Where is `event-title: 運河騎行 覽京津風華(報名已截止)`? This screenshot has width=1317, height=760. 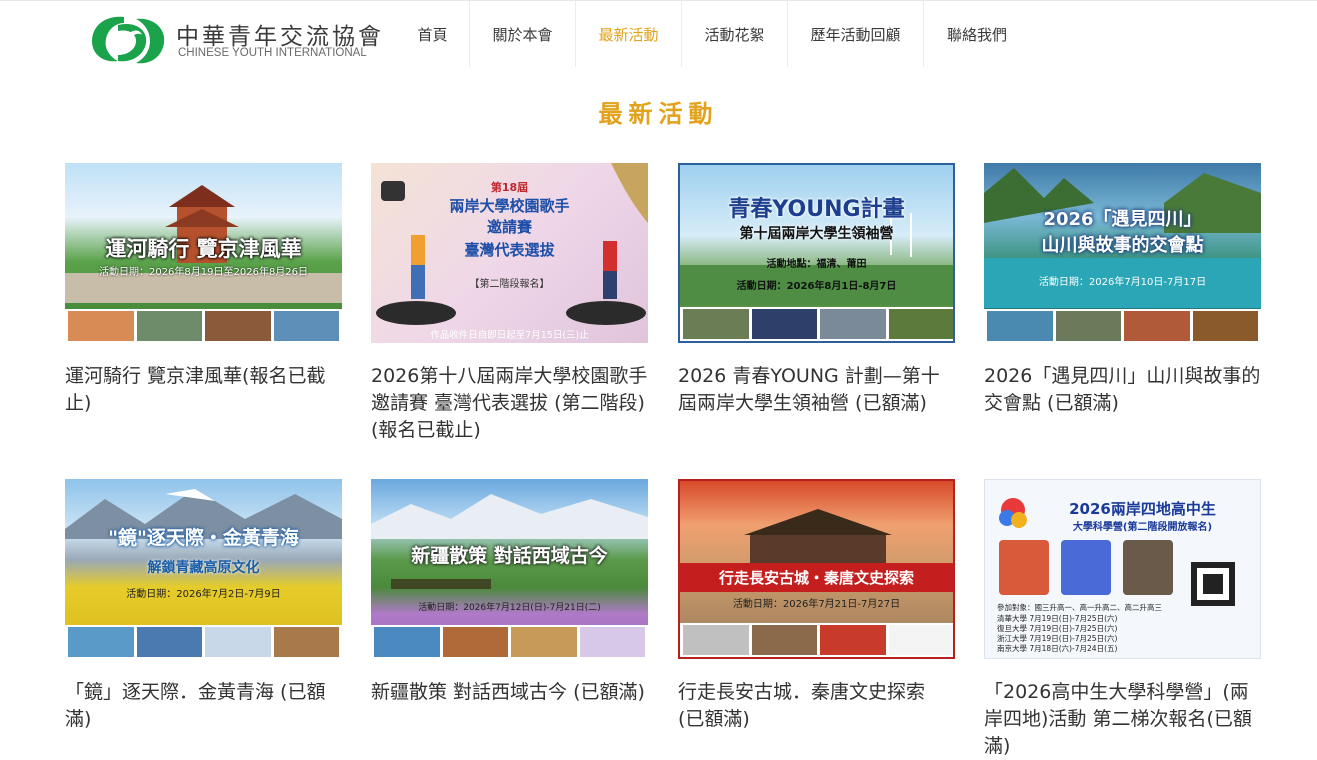
event-title: 運河騎行 覽京津風華(報名已截止) is located at coordinates (203, 390).